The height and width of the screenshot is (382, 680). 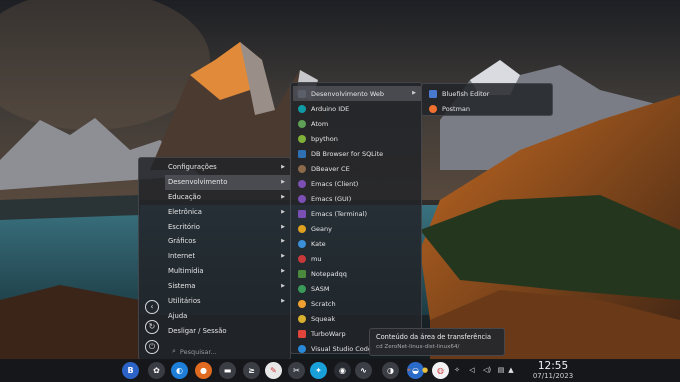 What do you see at coordinates (357, 303) in the screenshot?
I see `menu-item-scratch: Scratch` at bounding box center [357, 303].